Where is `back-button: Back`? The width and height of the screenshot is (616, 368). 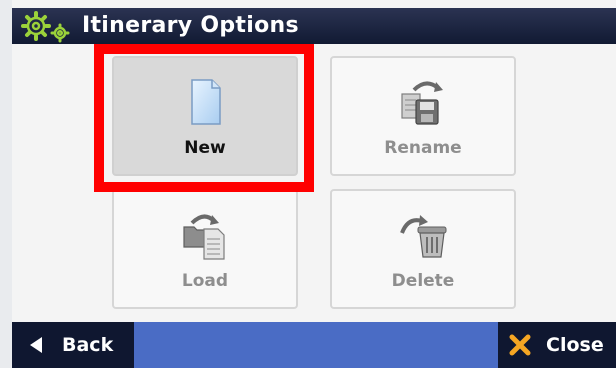 back-button: Back is located at coordinates (73, 345).